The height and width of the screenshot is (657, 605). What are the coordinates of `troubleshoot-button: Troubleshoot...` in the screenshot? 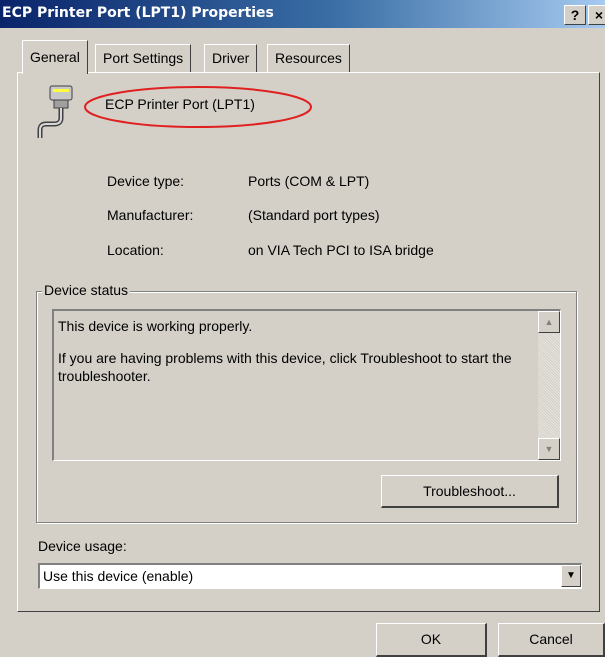 It's located at (470, 491).